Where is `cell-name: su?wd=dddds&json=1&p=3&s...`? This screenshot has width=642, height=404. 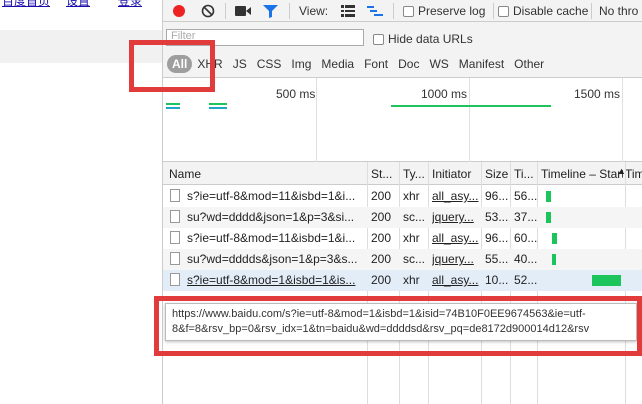
cell-name: su?wd=dddds&json=1&p=3&s... is located at coordinates (272, 259).